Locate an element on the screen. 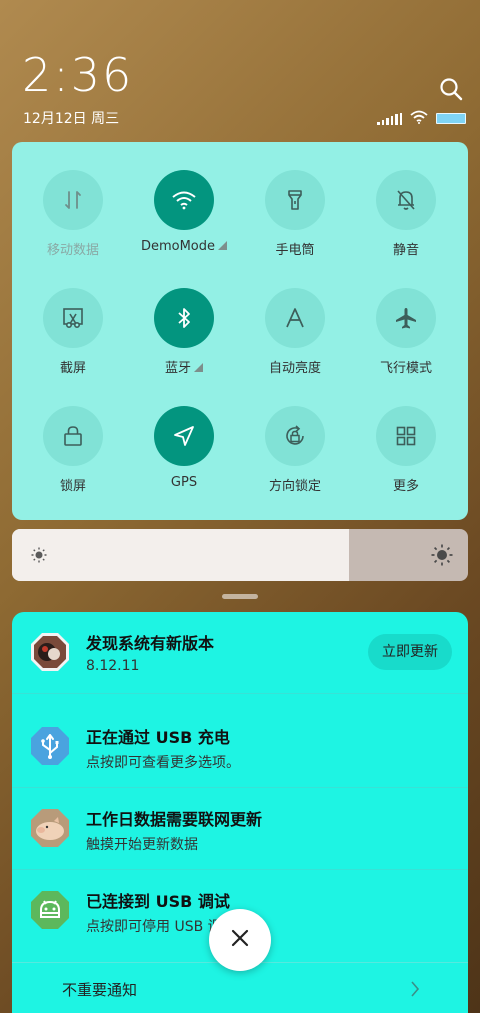 This screenshot has height=1013, width=480. notification-workday-data: 工作日数据需要联网更新 触摸开始更新数据 is located at coordinates (240, 829).